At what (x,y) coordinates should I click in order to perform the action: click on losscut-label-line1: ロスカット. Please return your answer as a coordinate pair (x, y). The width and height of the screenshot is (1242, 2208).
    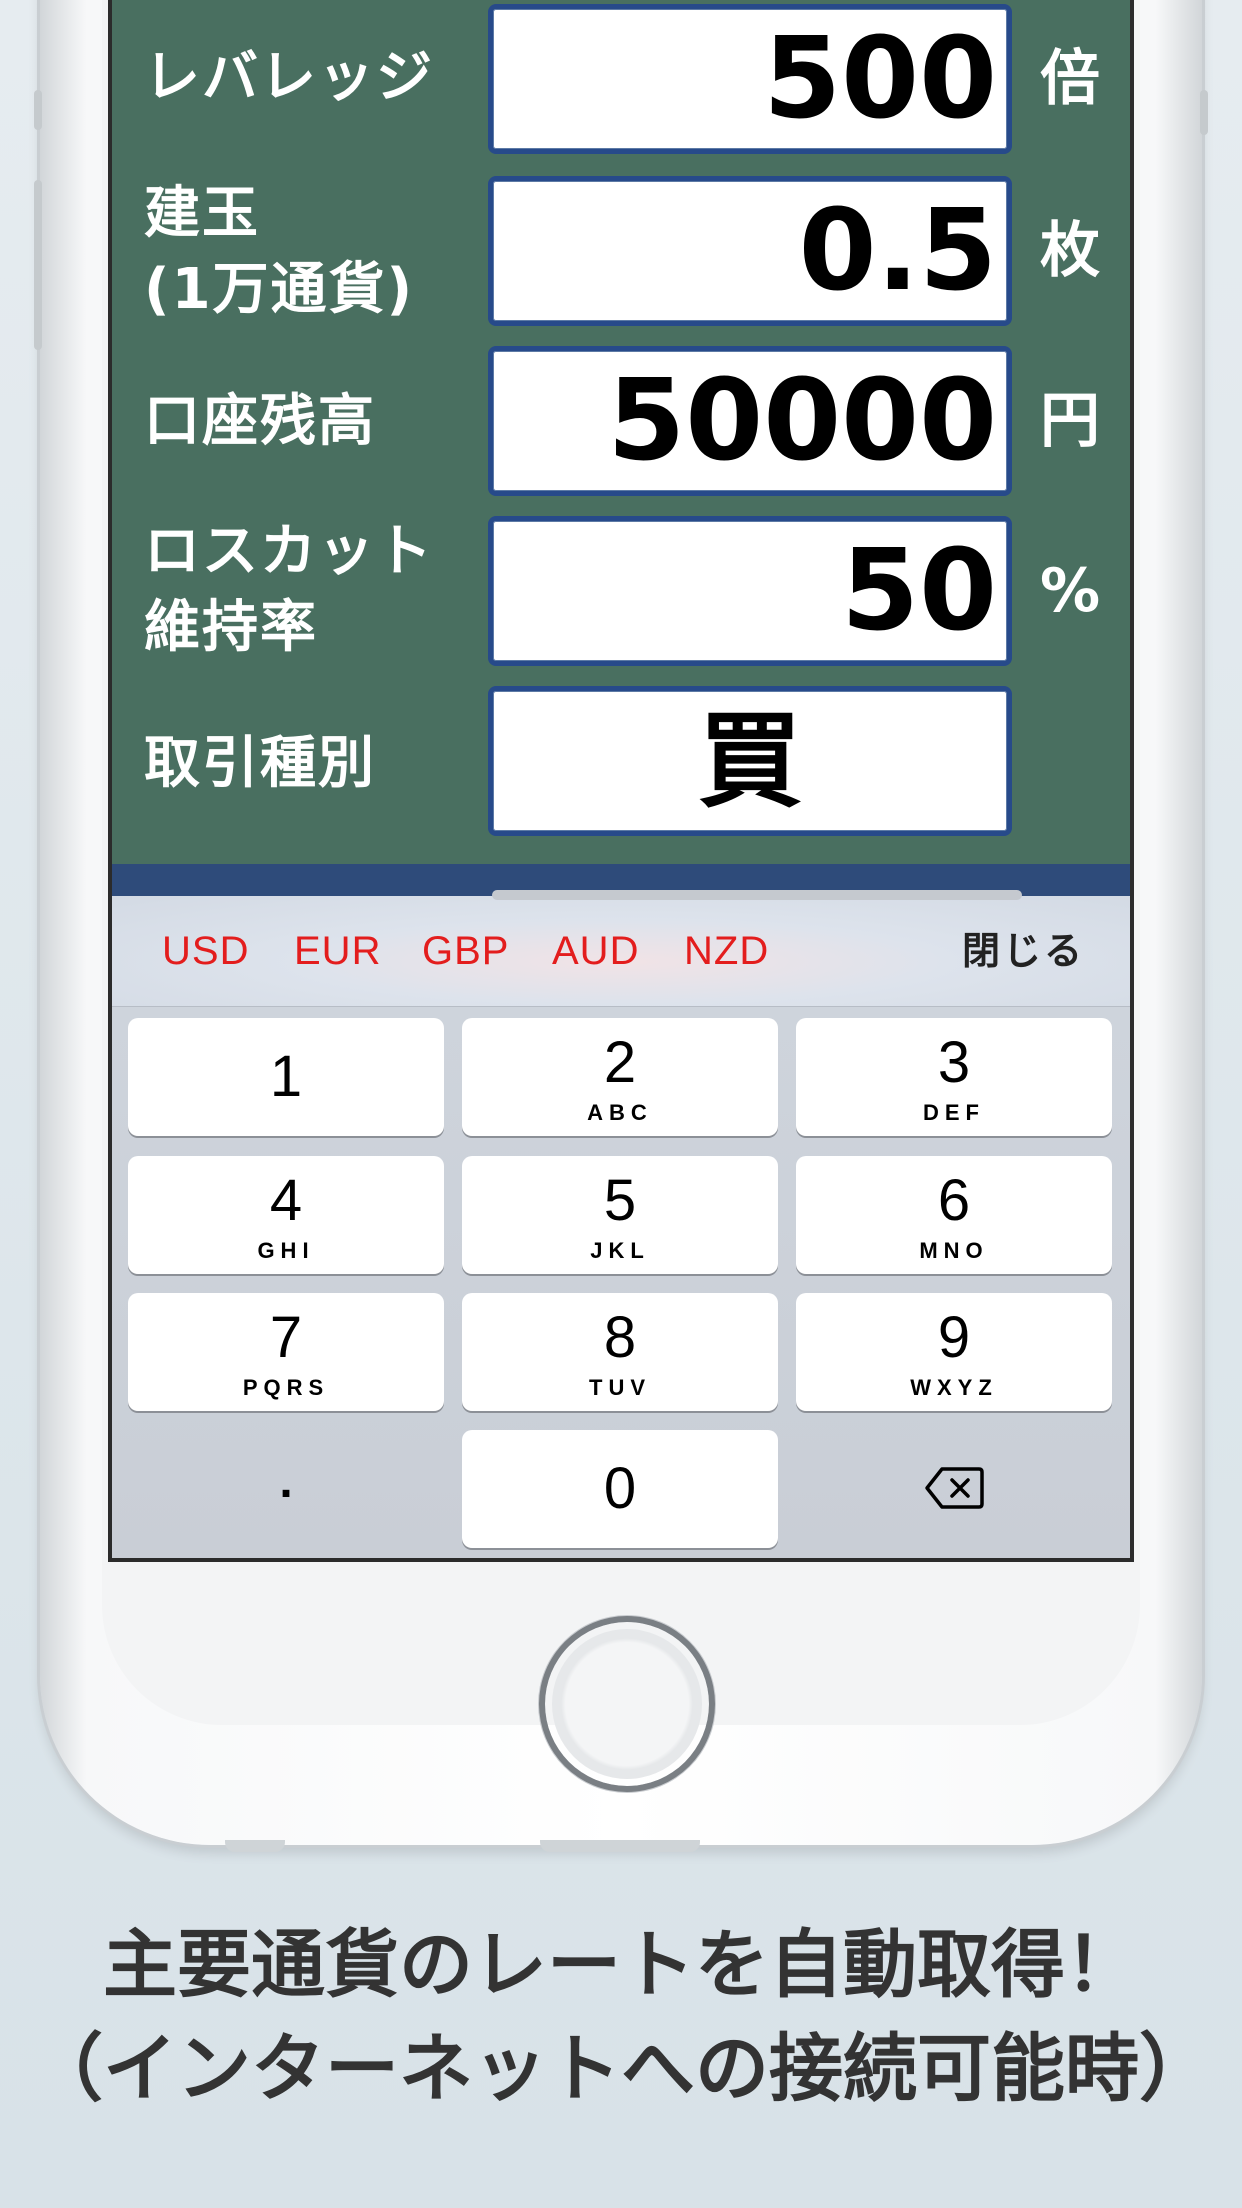
    Looking at the image, I should click on (289, 551).